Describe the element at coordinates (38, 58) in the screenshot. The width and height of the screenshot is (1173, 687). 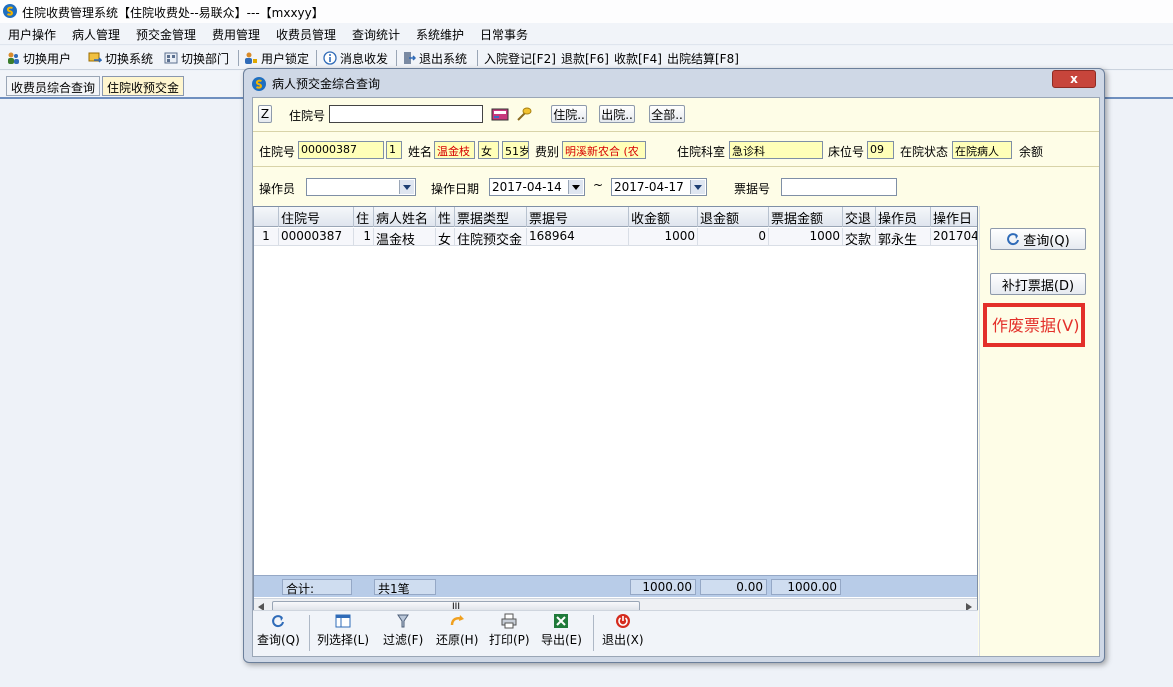
I see `switch-user-button: 切换用户` at that location.